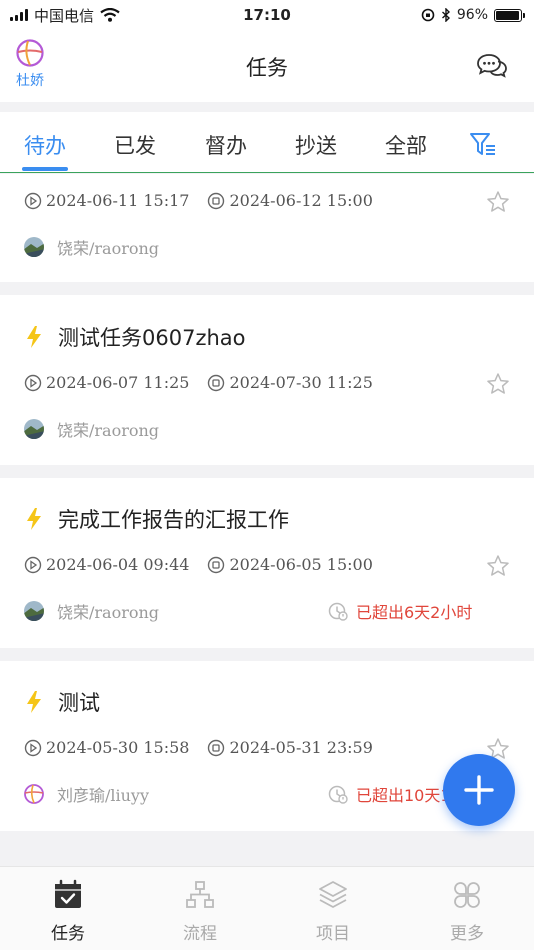 The image size is (534, 950). What do you see at coordinates (301, 200) in the screenshot?
I see `end-time: 2024-06-12 15:00` at bounding box center [301, 200].